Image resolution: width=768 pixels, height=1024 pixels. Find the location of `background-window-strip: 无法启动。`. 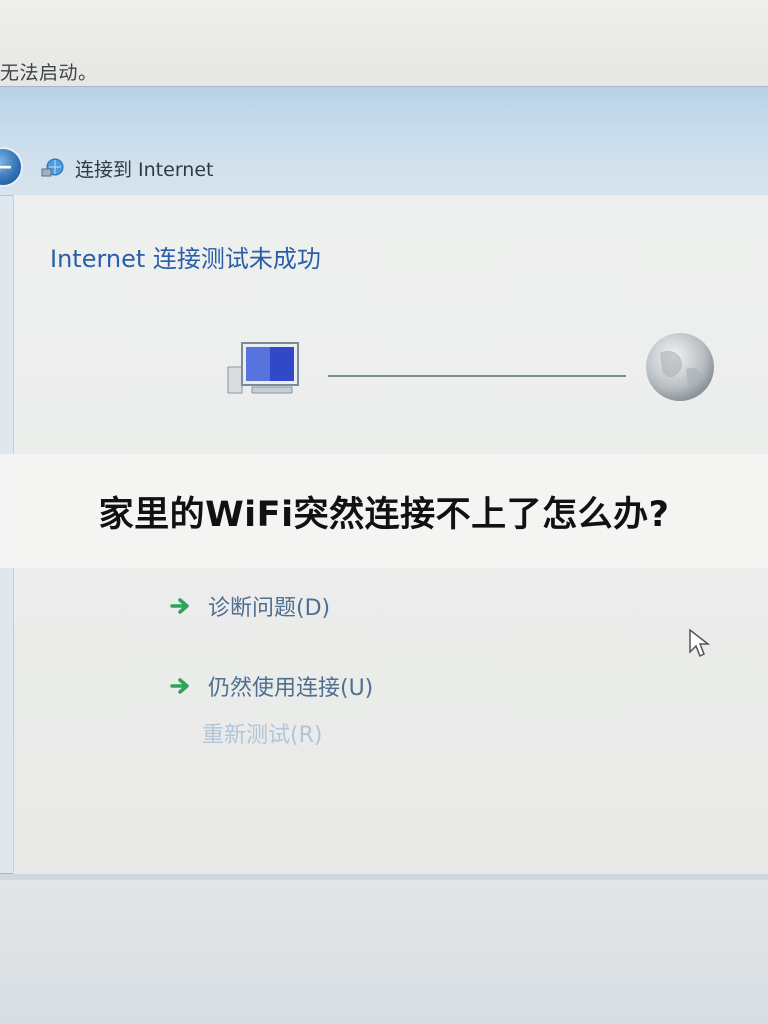

background-window-strip: 无法启动。 is located at coordinates (384, 45).